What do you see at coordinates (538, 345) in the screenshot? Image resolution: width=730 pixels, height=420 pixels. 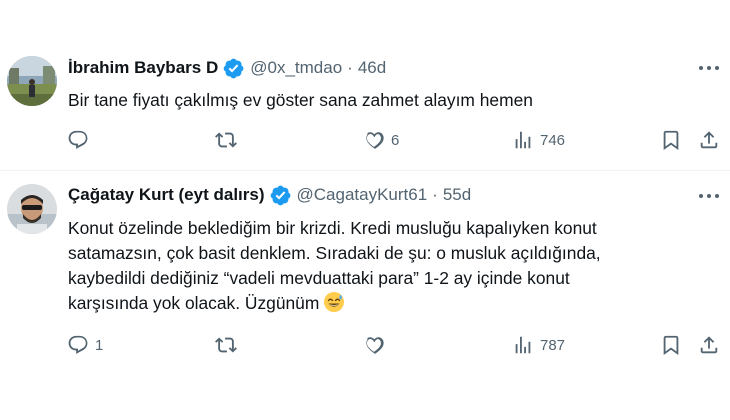 I see `views-button: 787` at bounding box center [538, 345].